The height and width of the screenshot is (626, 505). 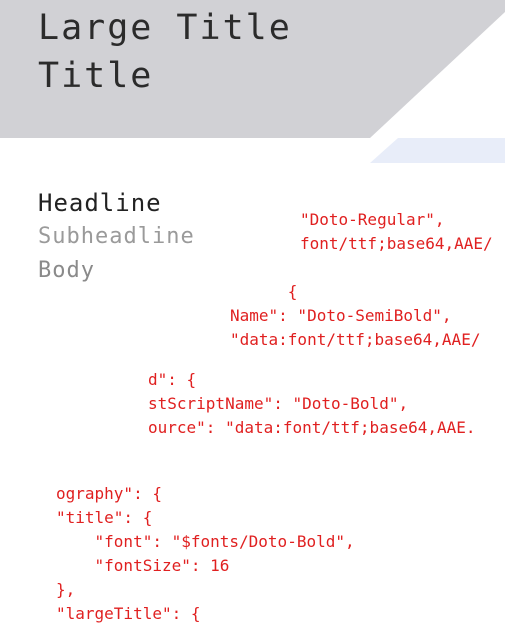 What do you see at coordinates (109, 493) in the screenshot?
I see `code-line: ography": {` at bounding box center [109, 493].